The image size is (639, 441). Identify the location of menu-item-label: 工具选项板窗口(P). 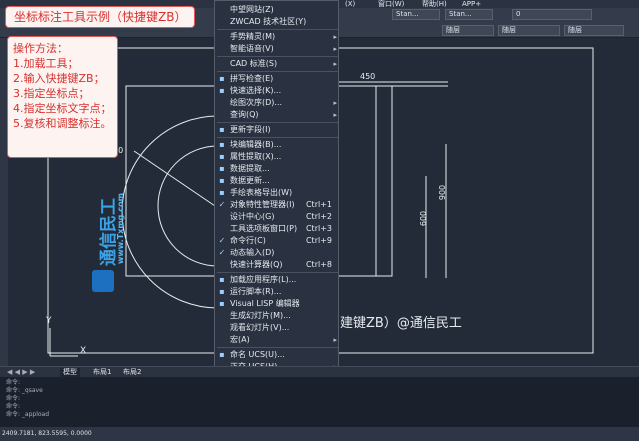
(264, 228).